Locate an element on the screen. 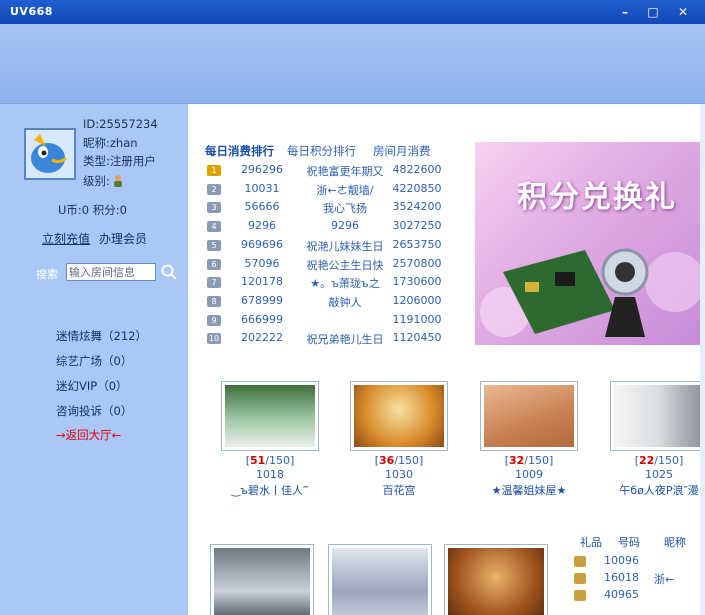  room-name: ★温馨姐妹屋★ is located at coordinates (529, 490).